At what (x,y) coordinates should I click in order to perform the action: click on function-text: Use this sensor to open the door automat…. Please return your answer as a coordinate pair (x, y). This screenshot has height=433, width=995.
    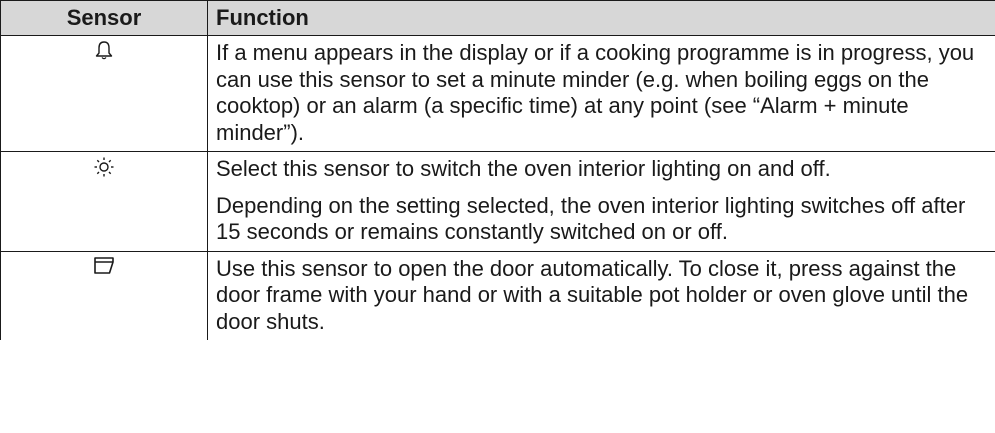
    Looking at the image, I should click on (592, 294).